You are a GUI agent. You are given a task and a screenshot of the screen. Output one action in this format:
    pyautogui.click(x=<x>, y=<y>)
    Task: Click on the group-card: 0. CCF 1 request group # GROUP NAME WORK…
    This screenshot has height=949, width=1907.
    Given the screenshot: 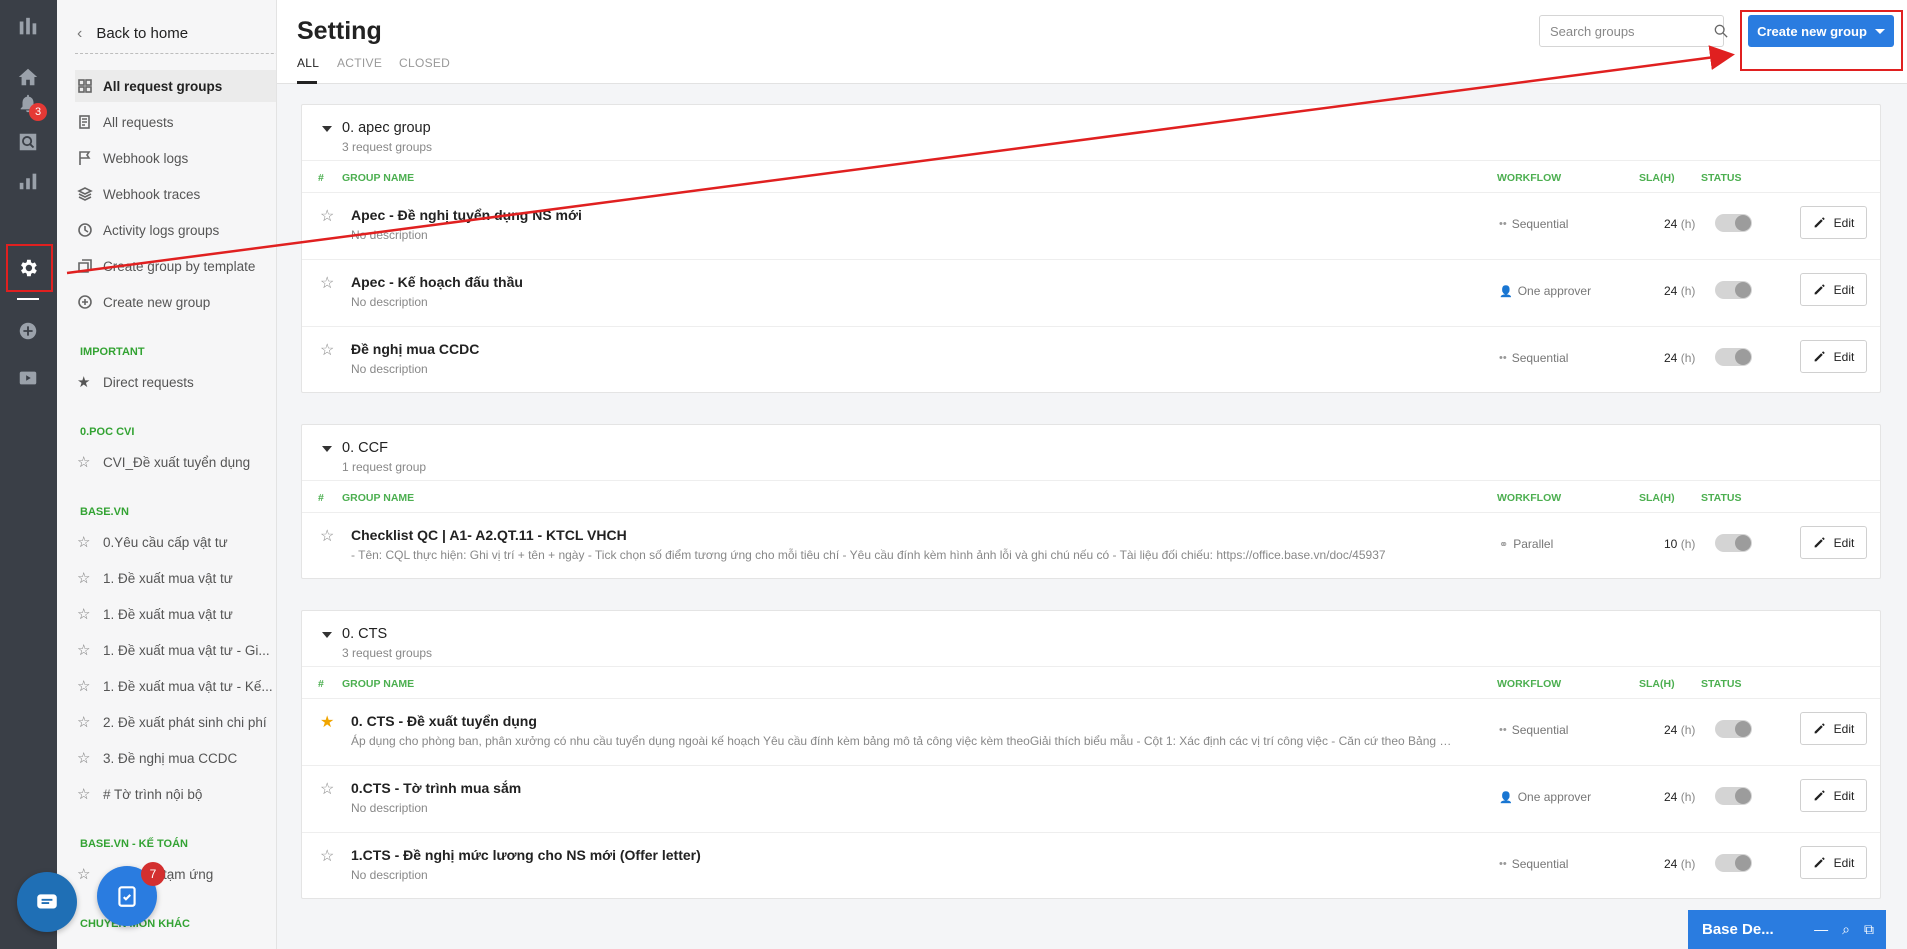 What is the action you would take?
    pyautogui.click(x=1091, y=501)
    